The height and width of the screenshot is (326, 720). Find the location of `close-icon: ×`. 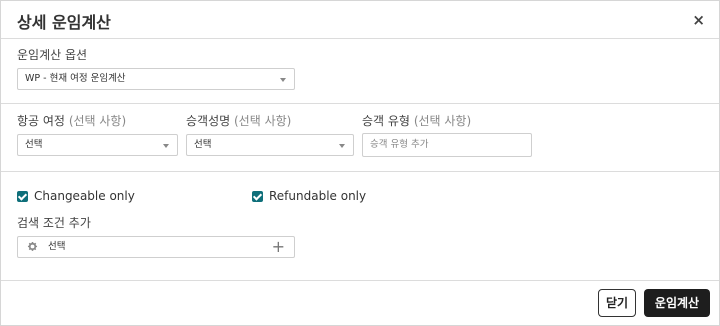

close-icon: × is located at coordinates (698, 20).